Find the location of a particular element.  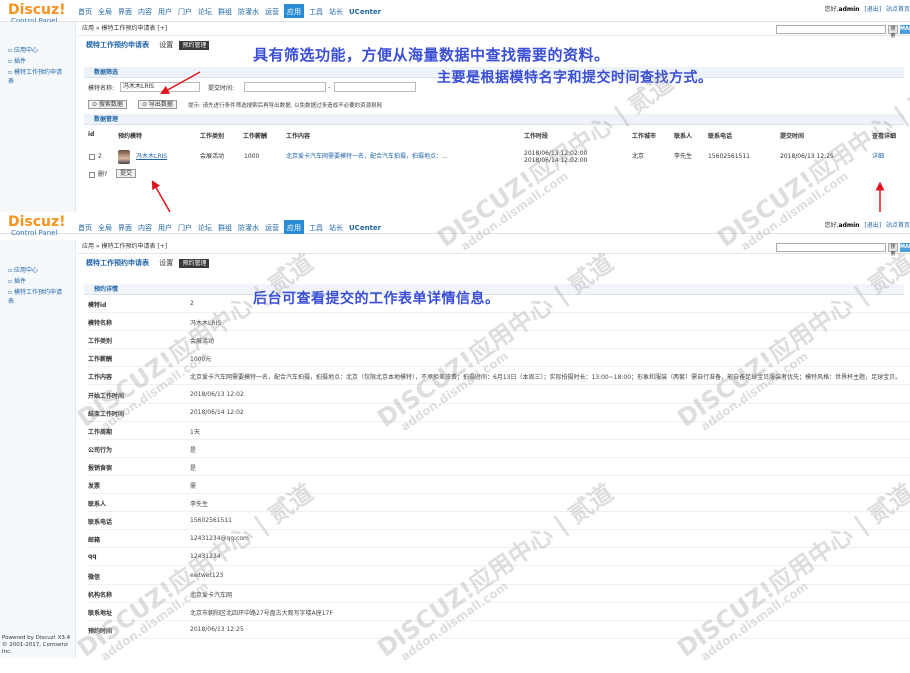

detail-key: 模特名称 is located at coordinates (100, 324).